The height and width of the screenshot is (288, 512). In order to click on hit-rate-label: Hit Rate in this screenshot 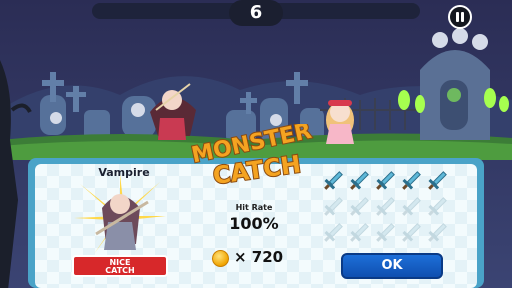, I will do `click(254, 207)`.